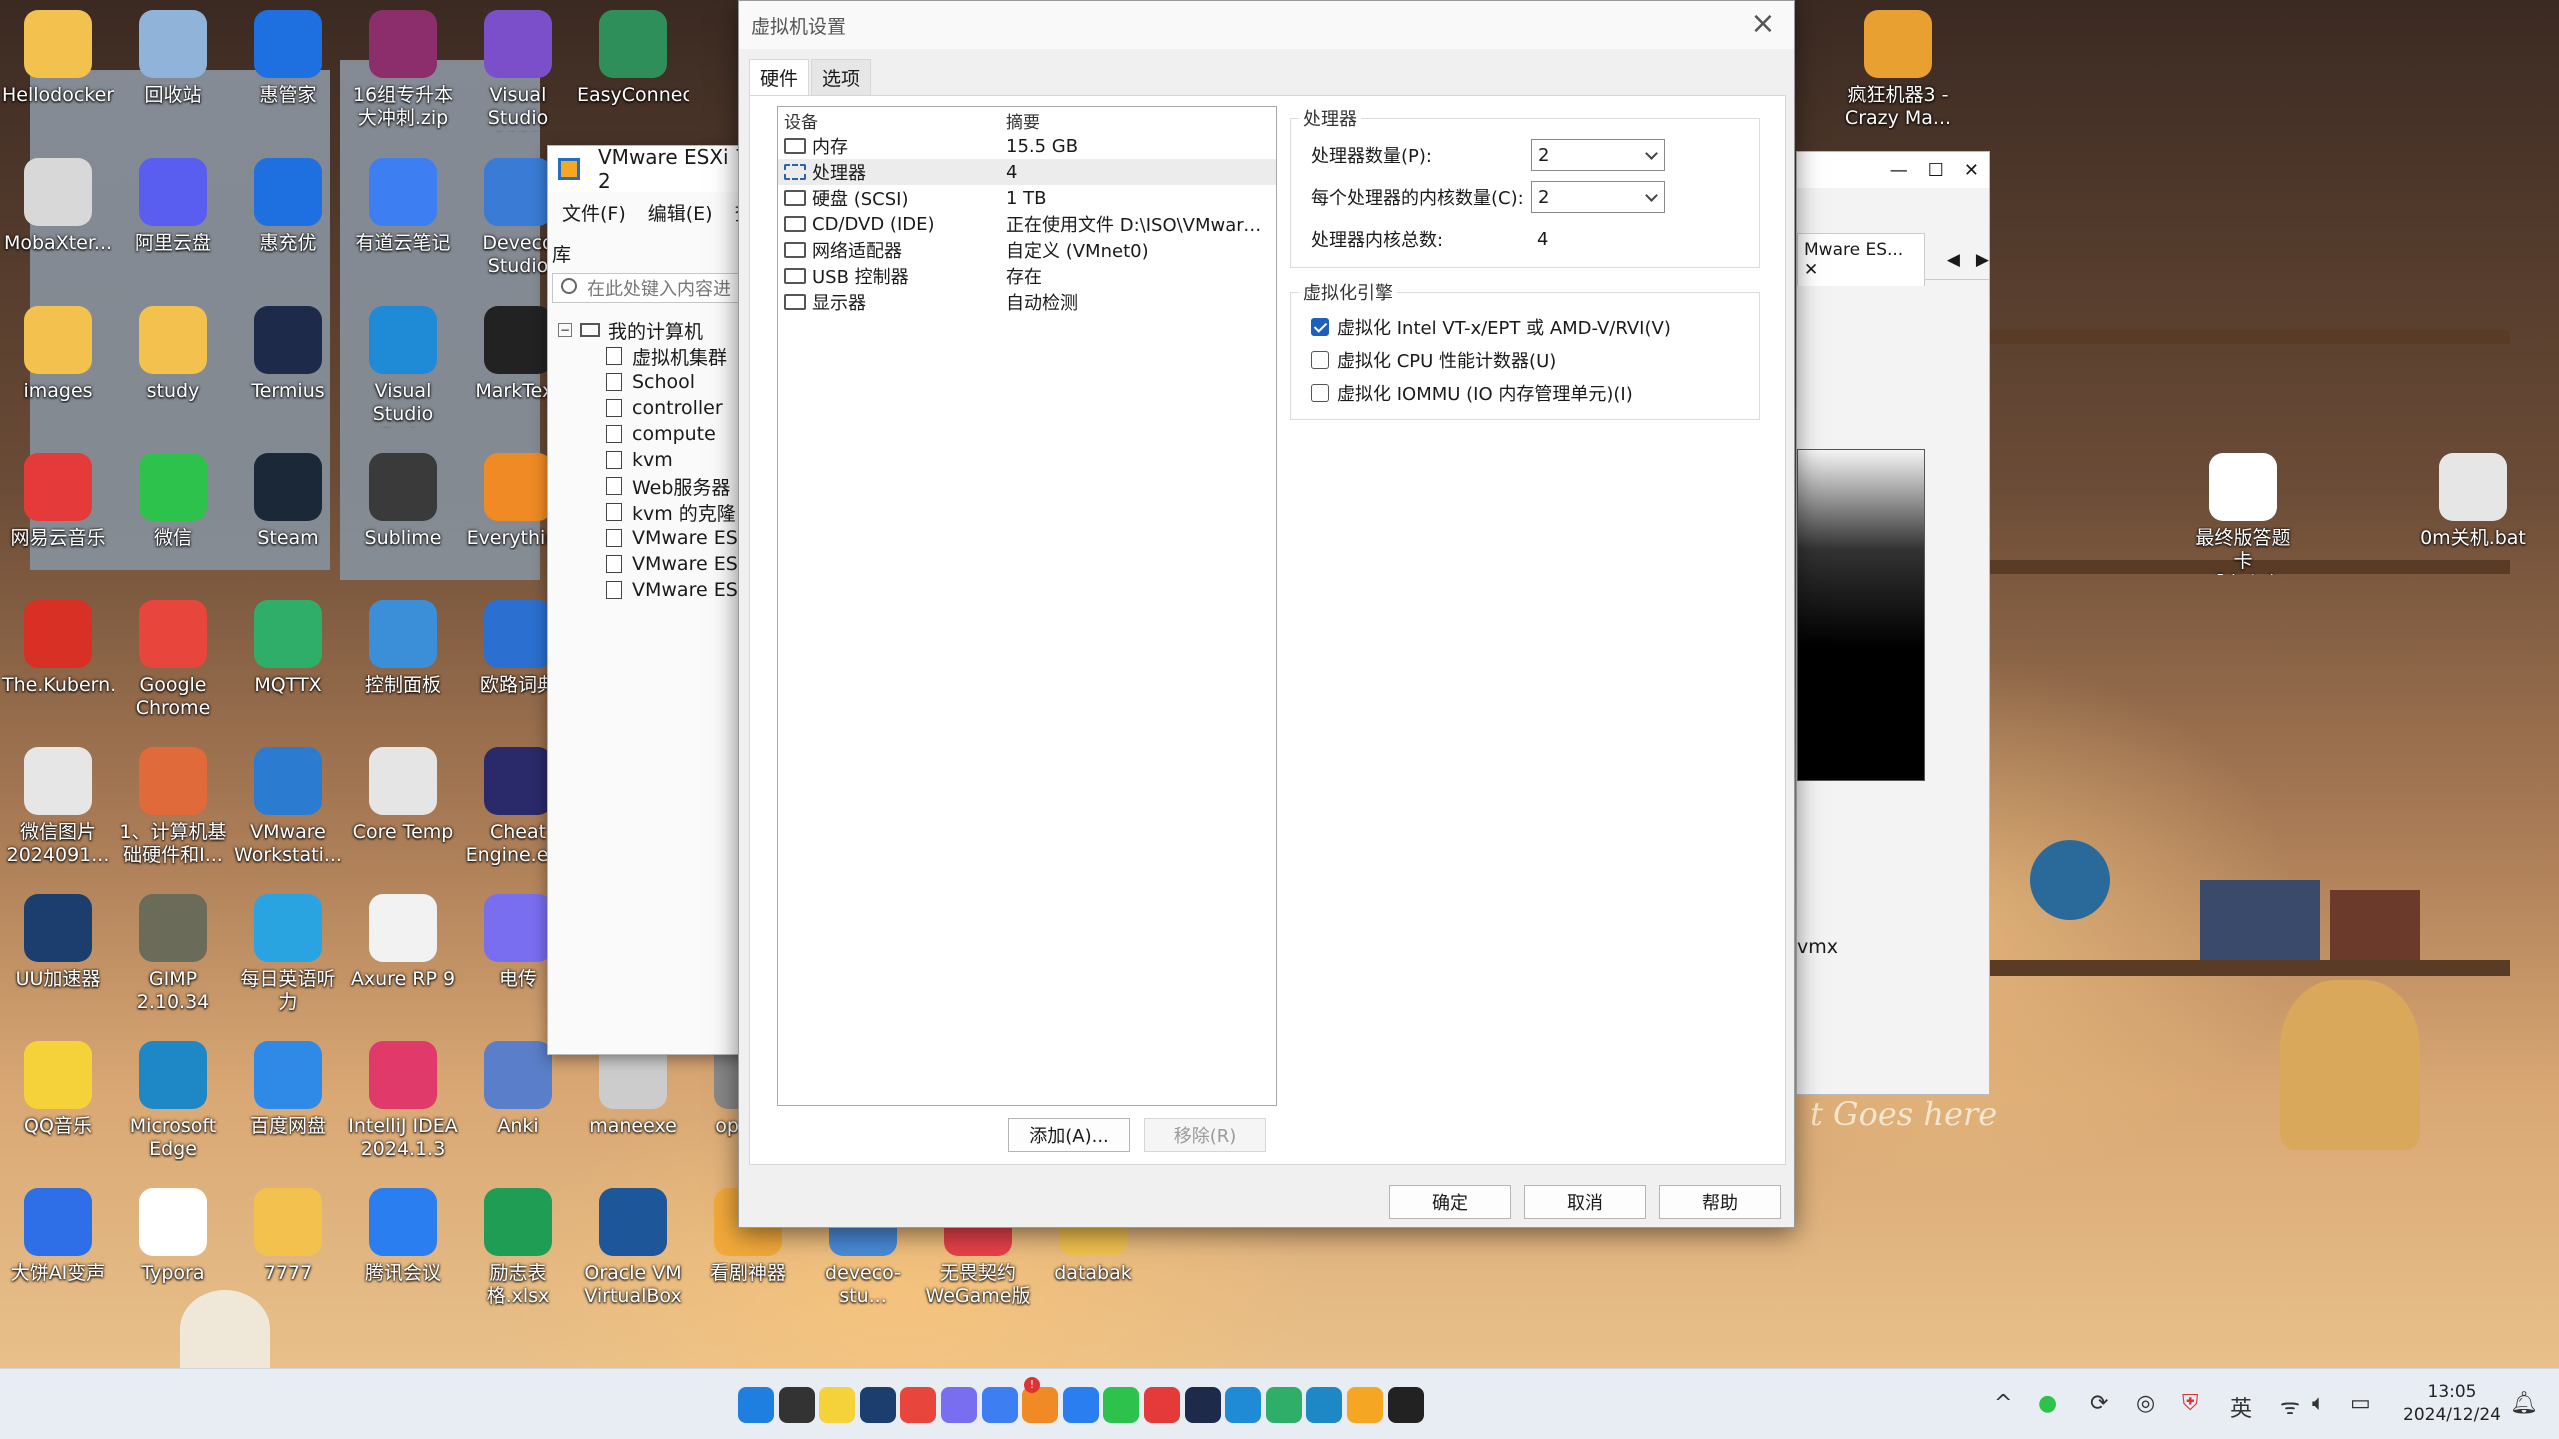  I want to click on mqttx-icon, so click(1284, 1405).